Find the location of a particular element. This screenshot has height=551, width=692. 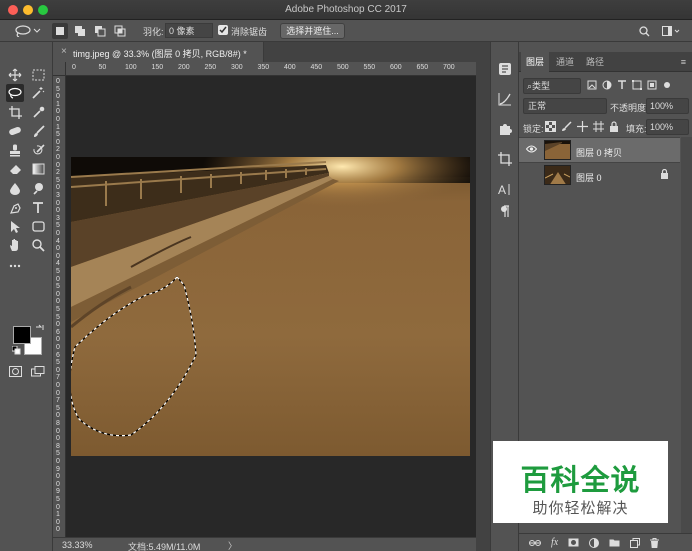

lock-all-icon is located at coordinates (614, 126).